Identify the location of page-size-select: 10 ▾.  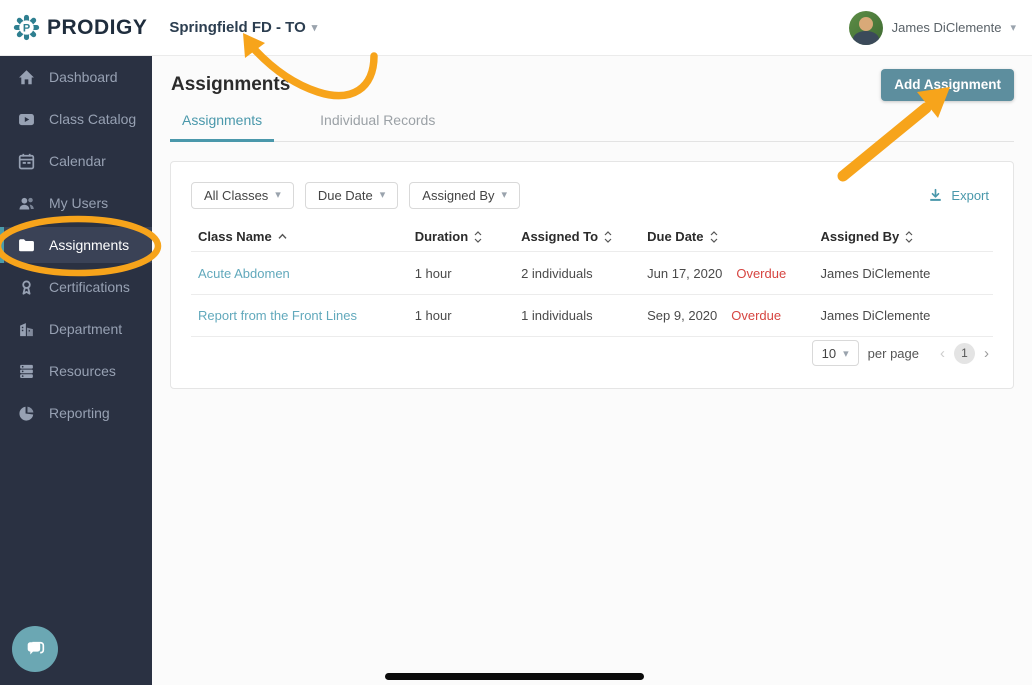
(835, 353).